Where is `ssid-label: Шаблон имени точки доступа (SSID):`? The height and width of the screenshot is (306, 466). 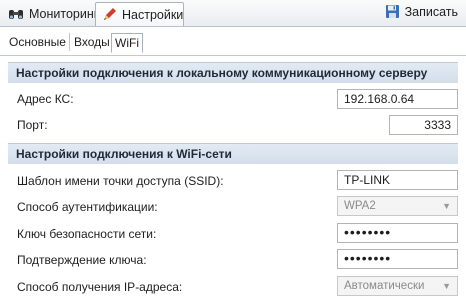
ssid-label: Шаблон имени точки доступа (SSID): is located at coordinates (120, 181).